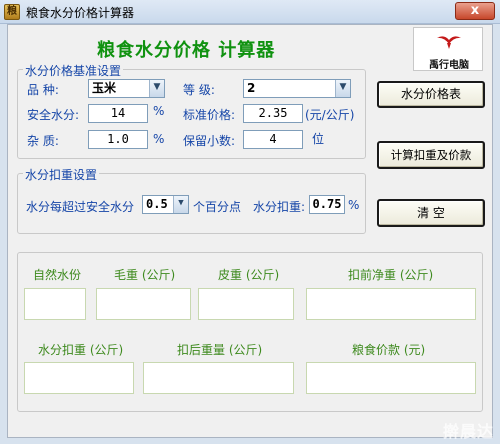 Image resolution: width=500 pixels, height=444 pixels. What do you see at coordinates (145, 275) in the screenshot?
I see `gross-weight-label: 毛重 (公斤)` at bounding box center [145, 275].